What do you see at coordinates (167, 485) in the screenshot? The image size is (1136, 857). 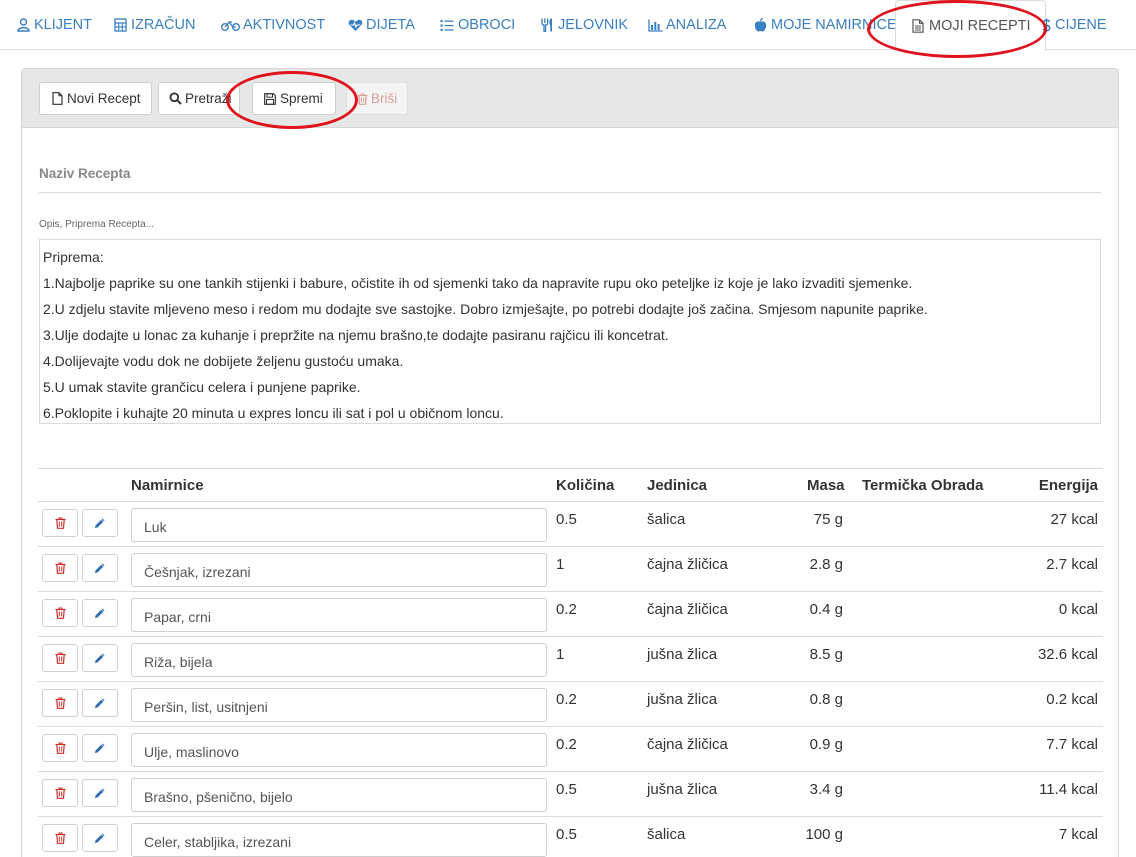 I see `column-header-food: Namirnice` at bounding box center [167, 485].